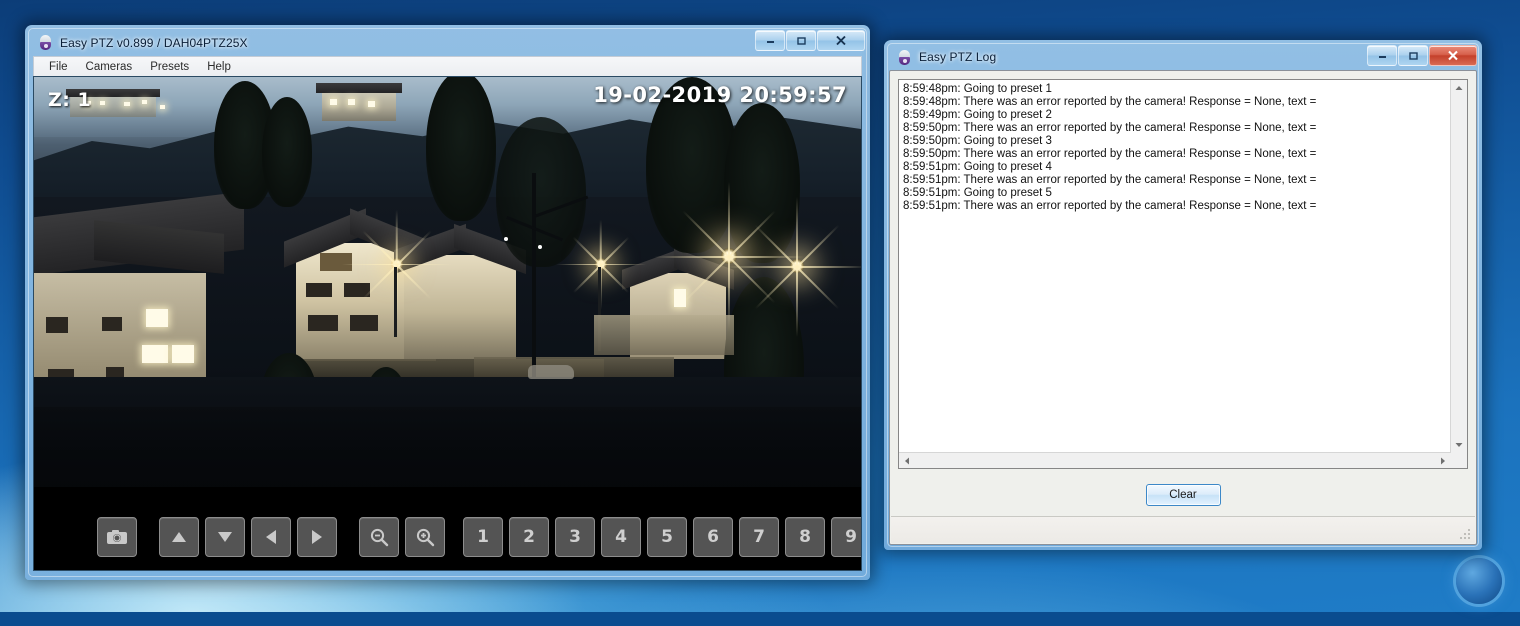 The width and height of the screenshot is (1520, 626). I want to click on preset-button-2: 2, so click(529, 537).